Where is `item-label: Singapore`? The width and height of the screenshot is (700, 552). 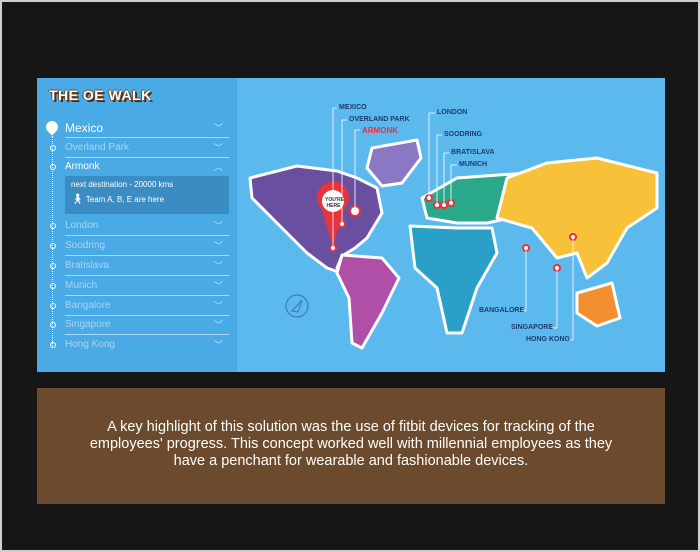
item-label: Singapore is located at coordinates (88, 324).